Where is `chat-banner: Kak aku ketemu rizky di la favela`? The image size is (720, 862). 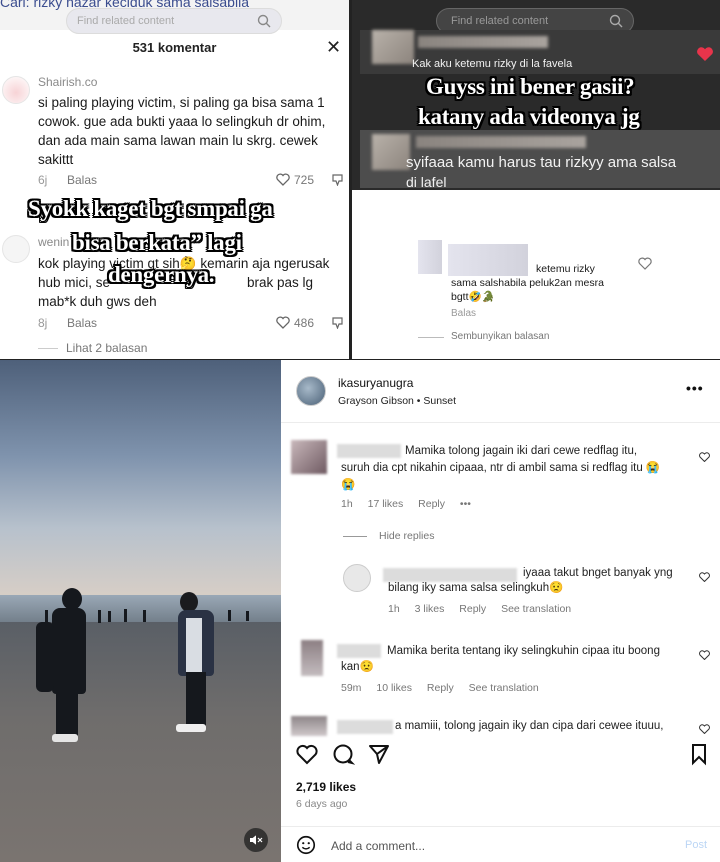
chat-banner: Kak aku ketemu rizky di la favela is located at coordinates (540, 52).